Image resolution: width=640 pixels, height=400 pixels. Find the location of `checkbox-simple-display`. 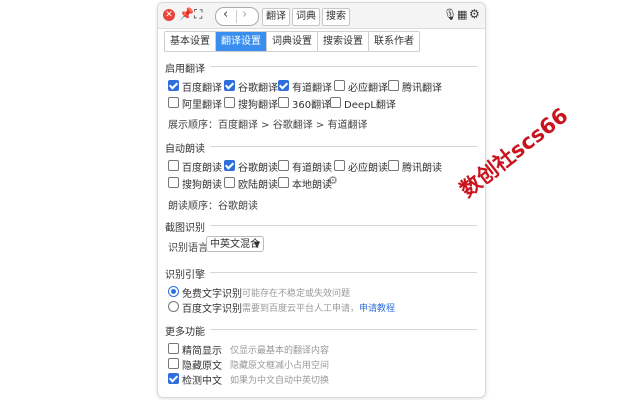

checkbox-simple-display is located at coordinates (173, 348).